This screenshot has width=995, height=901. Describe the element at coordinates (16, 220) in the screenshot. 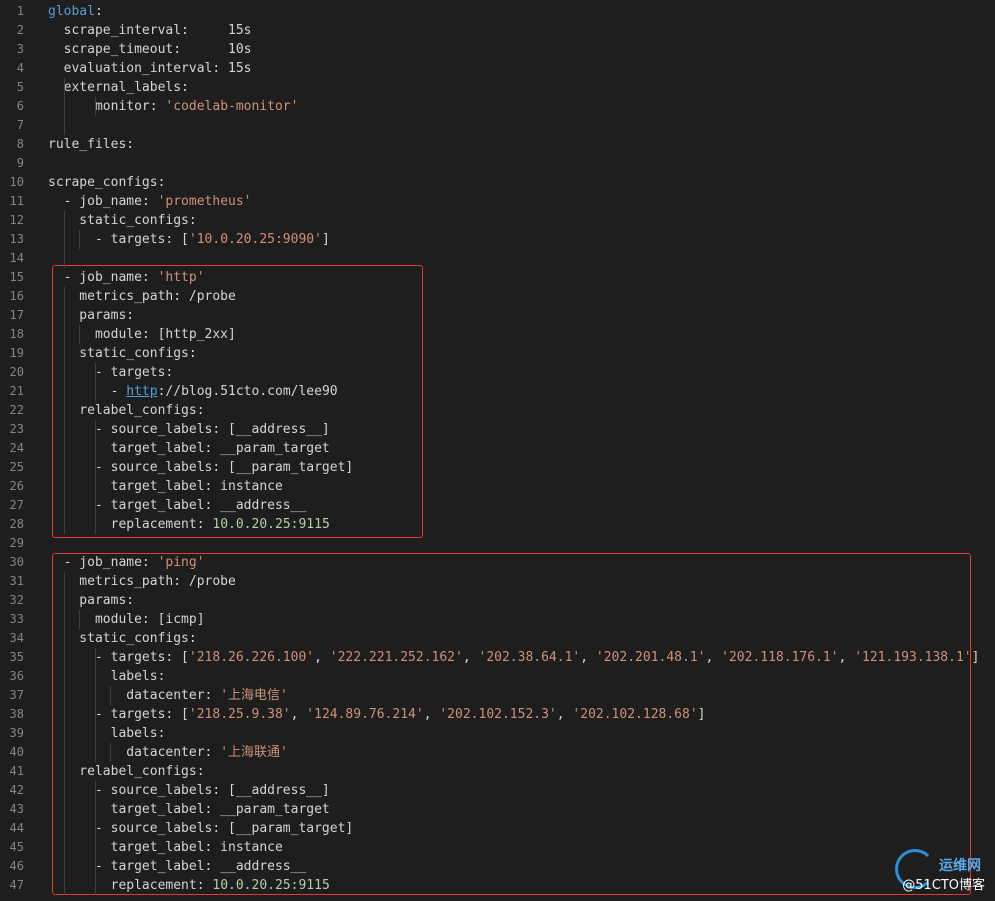

I see `line-number: 12` at that location.